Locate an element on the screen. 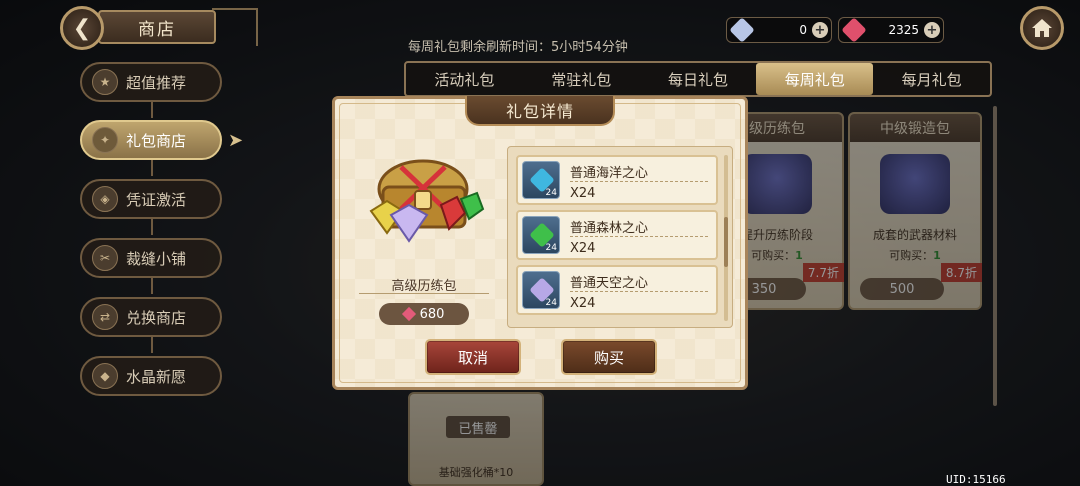 The width and height of the screenshot is (1080, 486). list-scroll-thumb is located at coordinates (726, 242).